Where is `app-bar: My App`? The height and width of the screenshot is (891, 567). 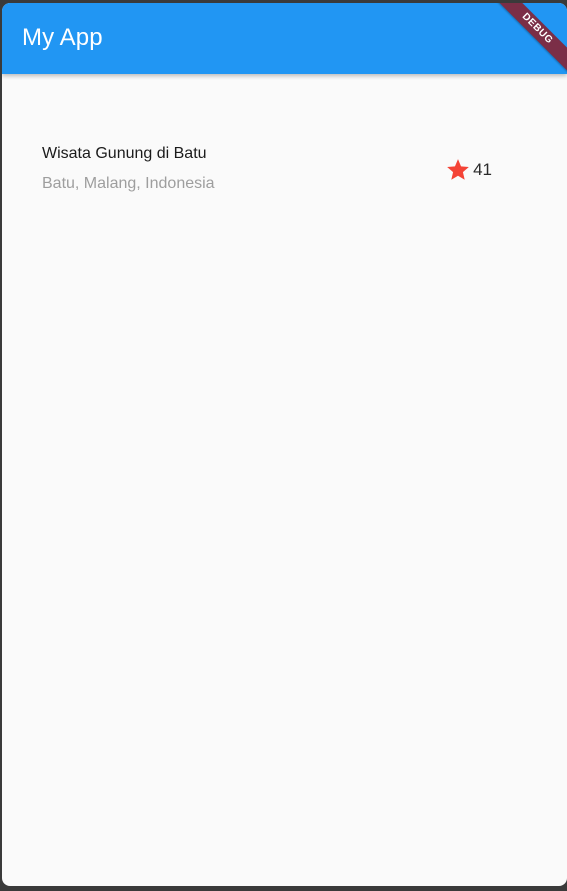 app-bar: My App is located at coordinates (284, 38).